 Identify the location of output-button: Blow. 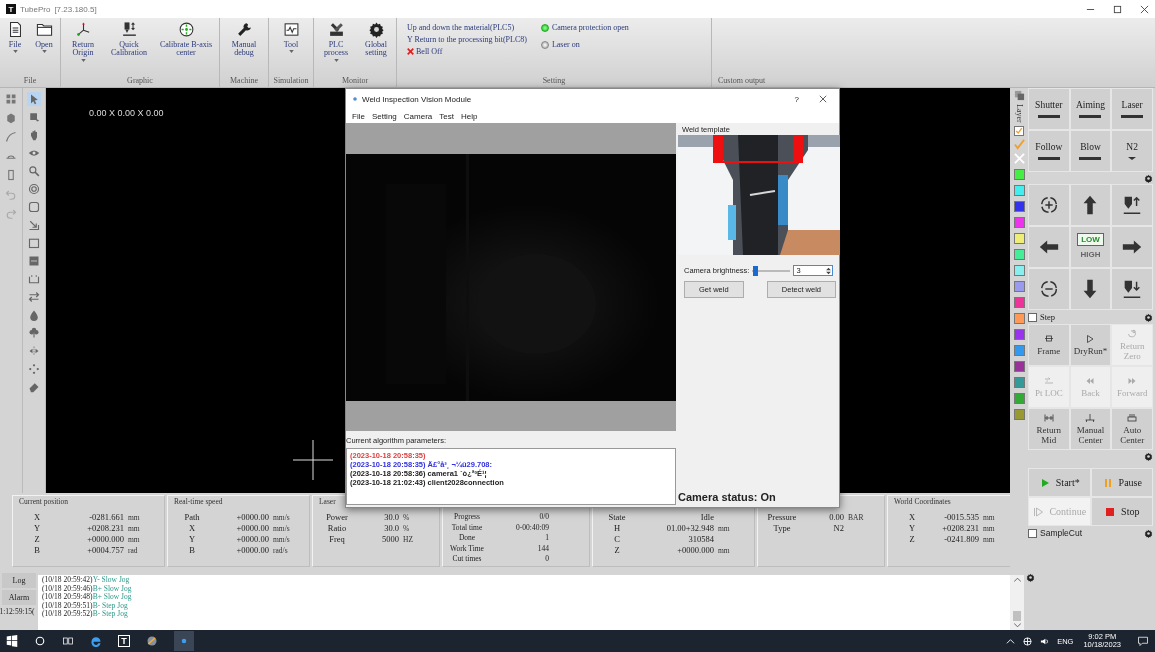
(1090, 151).